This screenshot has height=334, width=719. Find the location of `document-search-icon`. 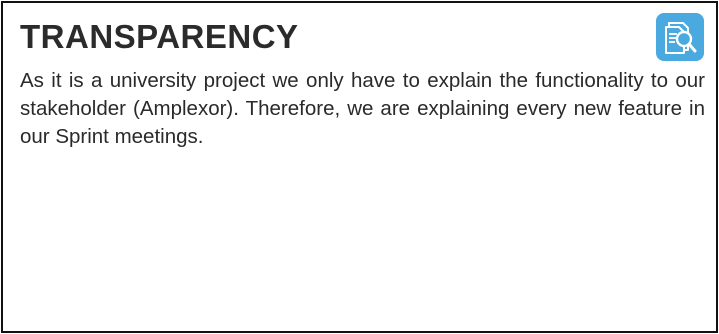

document-search-icon is located at coordinates (680, 37).